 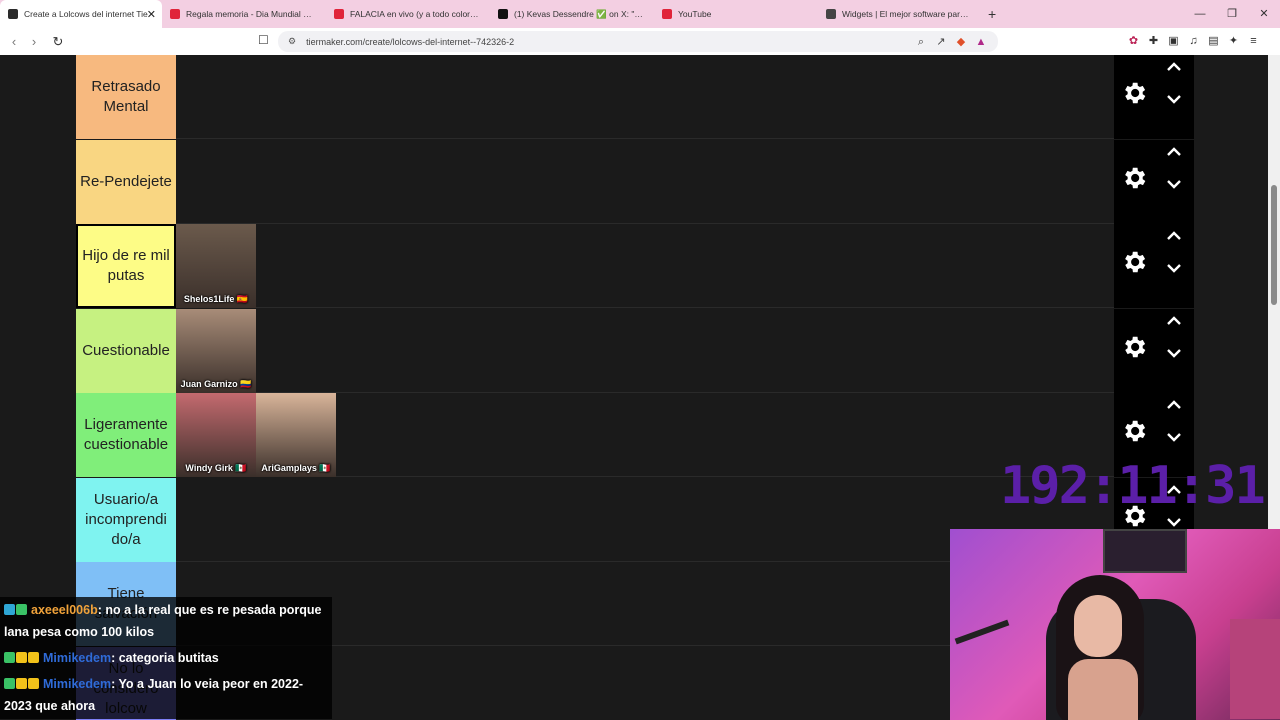 What do you see at coordinates (1133, 486) in the screenshot?
I see `stream-timer: 192:11:31` at bounding box center [1133, 486].